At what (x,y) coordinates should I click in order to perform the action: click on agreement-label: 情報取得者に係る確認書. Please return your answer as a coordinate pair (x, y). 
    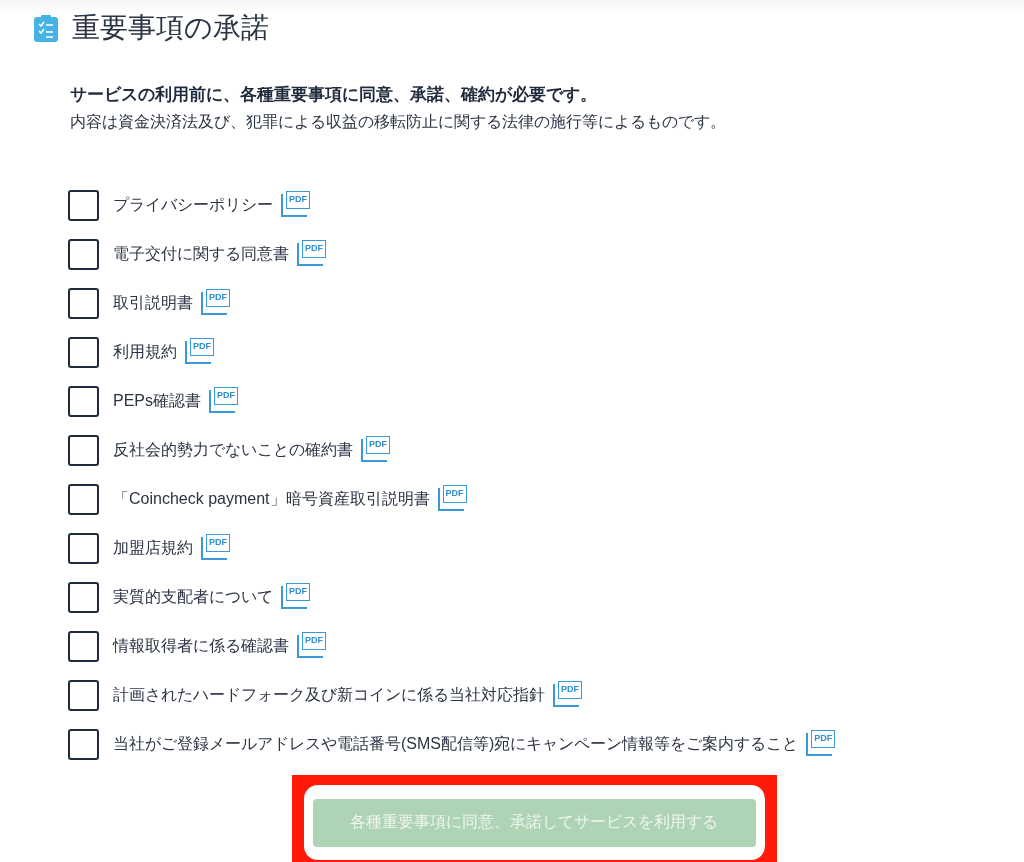
    Looking at the image, I should click on (201, 645).